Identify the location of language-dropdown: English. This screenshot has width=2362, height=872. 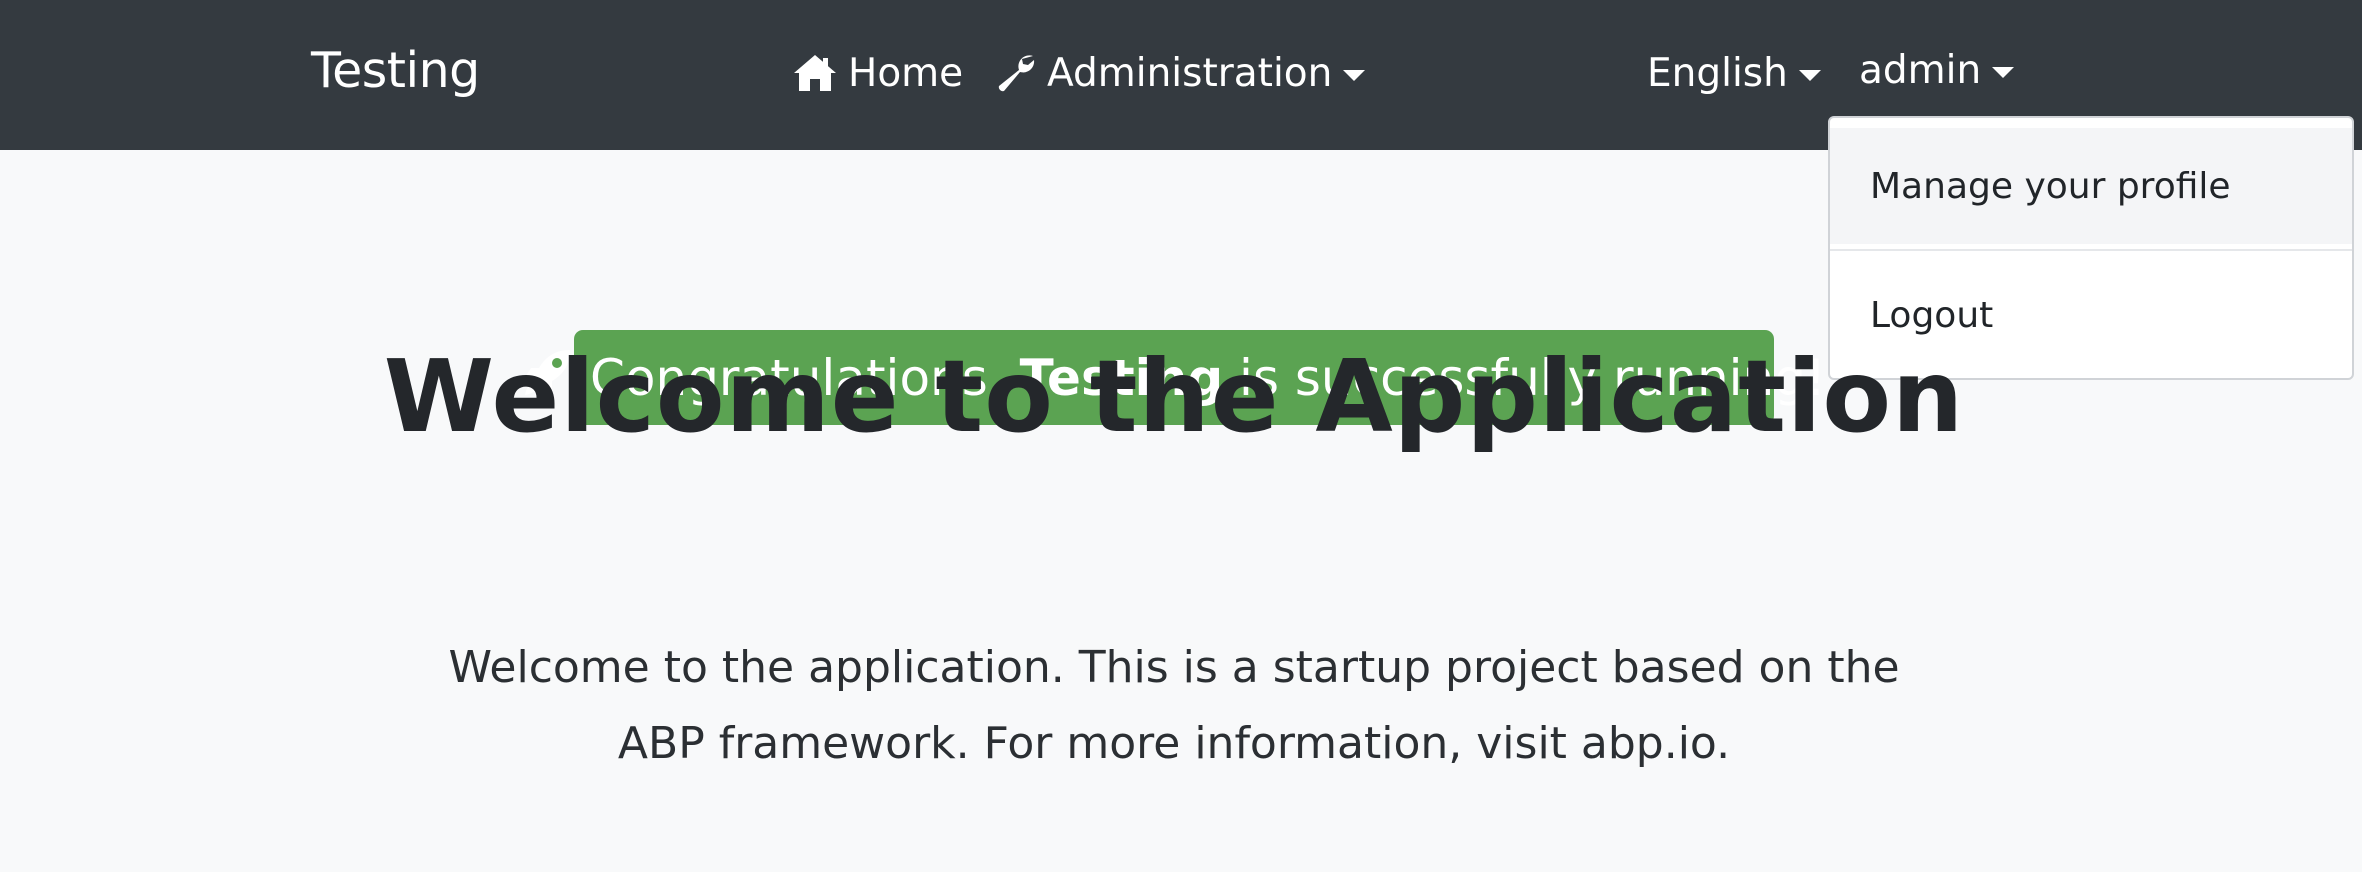
(1734, 73).